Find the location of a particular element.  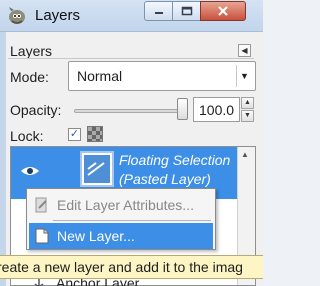

lock-pixels-checkbox: ✓ is located at coordinates (74, 134).